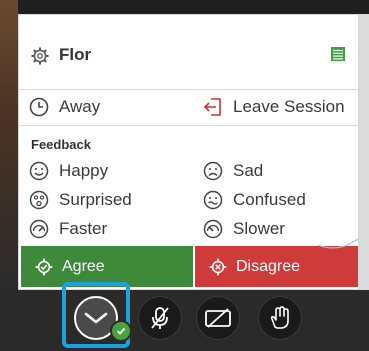  I want to click on feedback-heading: Feedback, so click(61, 144).